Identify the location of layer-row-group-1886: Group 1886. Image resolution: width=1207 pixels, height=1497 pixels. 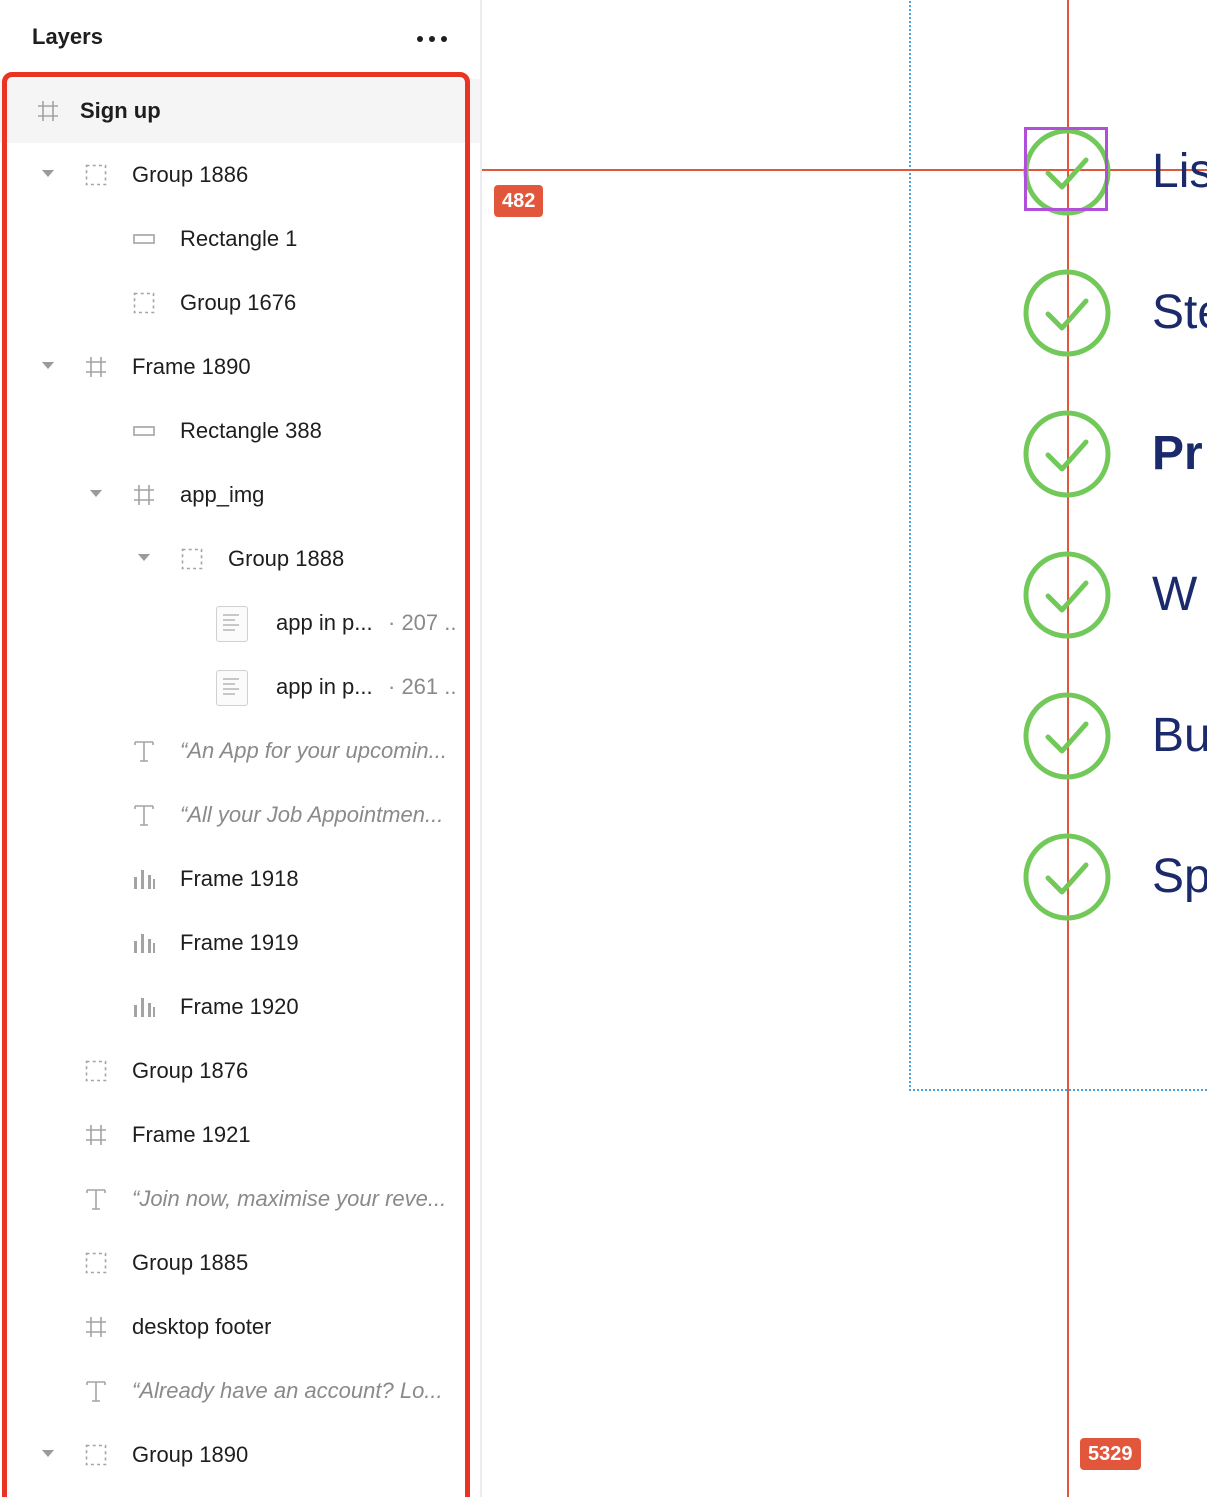
(240, 175).